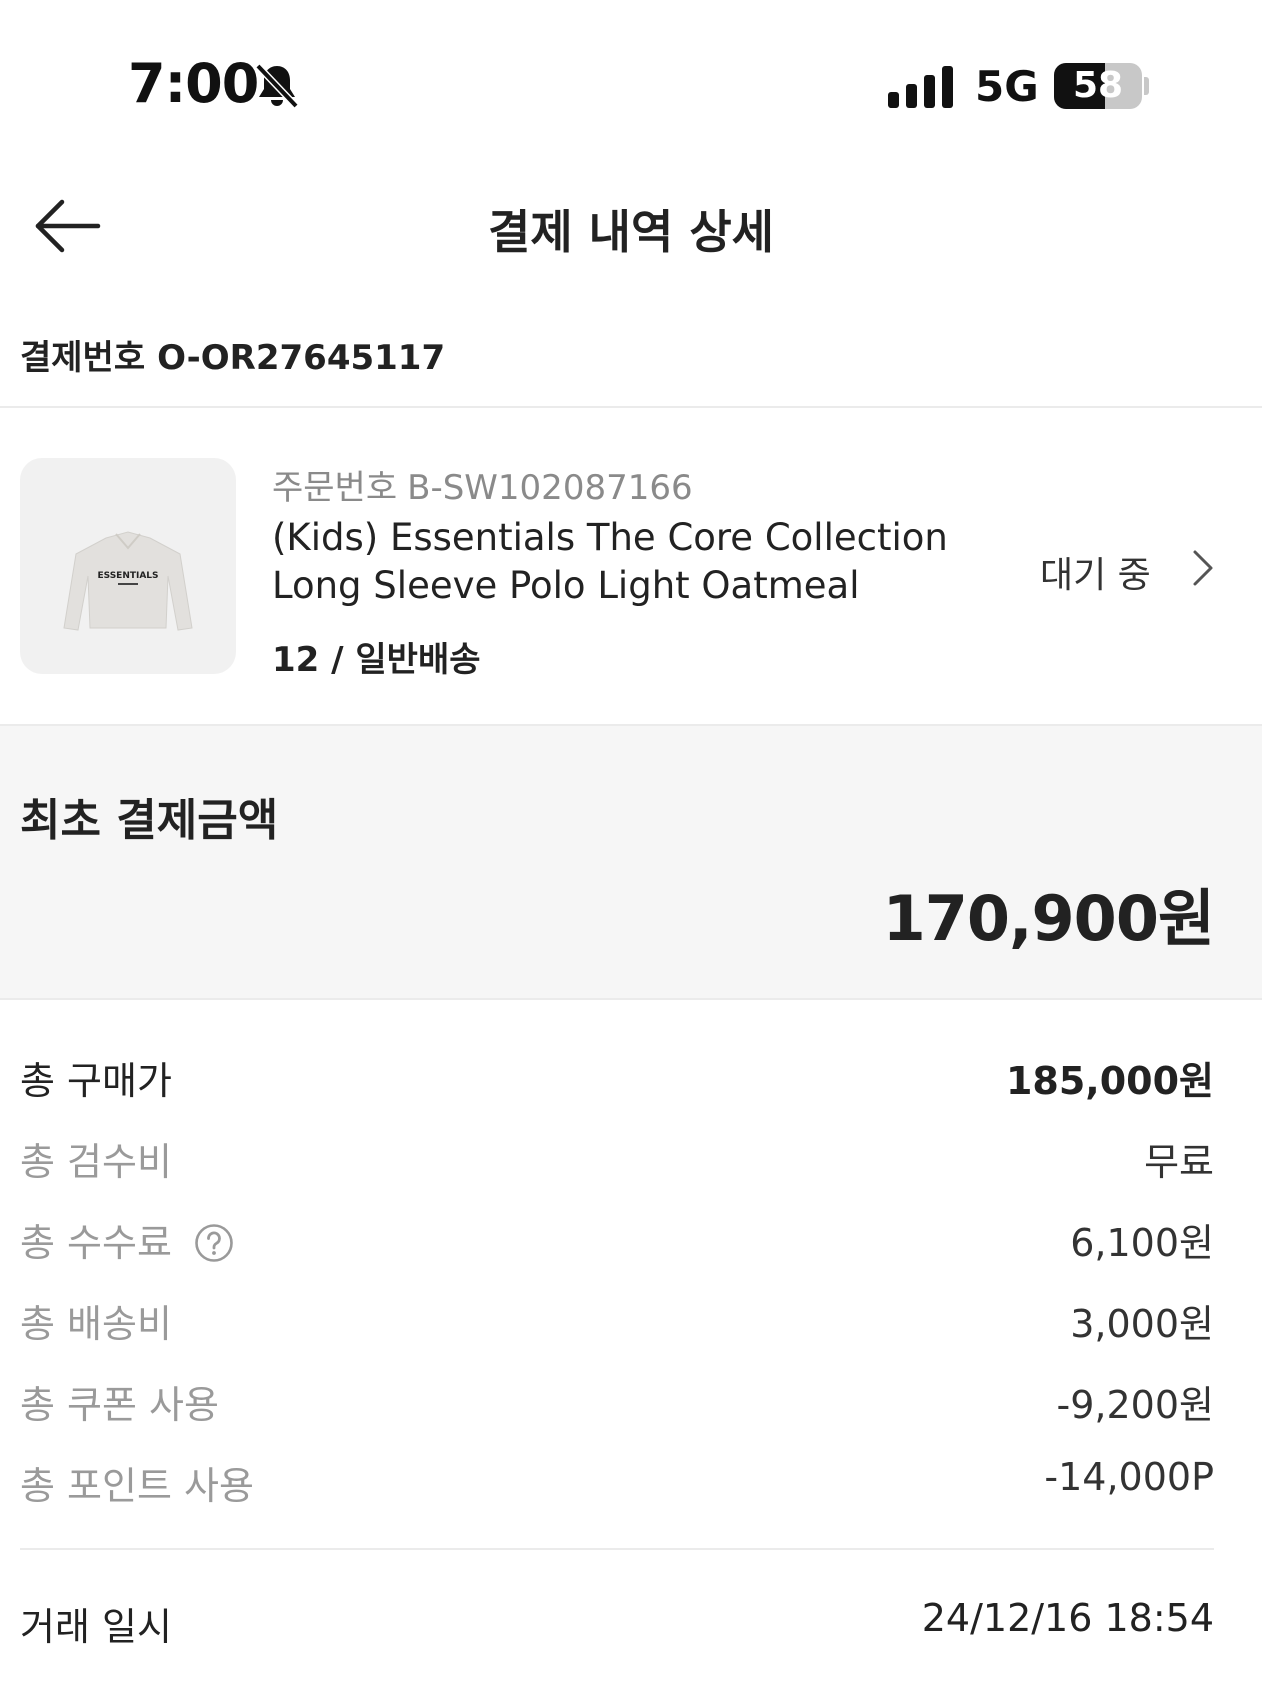 Image resolution: width=1262 pixels, height=1683 pixels. Describe the element at coordinates (149, 820) in the screenshot. I see `initial-payment-label: 최초 결제금액` at that location.